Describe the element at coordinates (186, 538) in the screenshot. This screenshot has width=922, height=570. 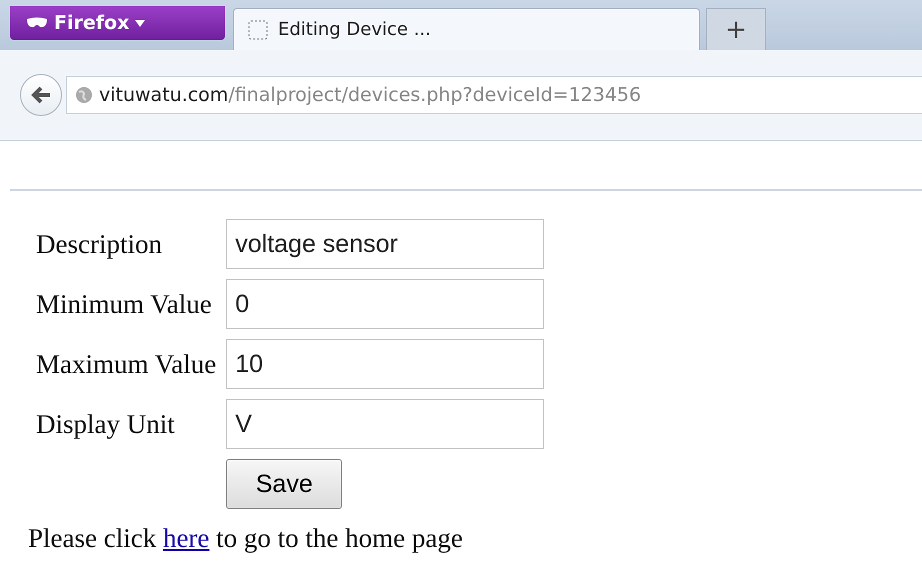
I see `home-link: here` at that location.